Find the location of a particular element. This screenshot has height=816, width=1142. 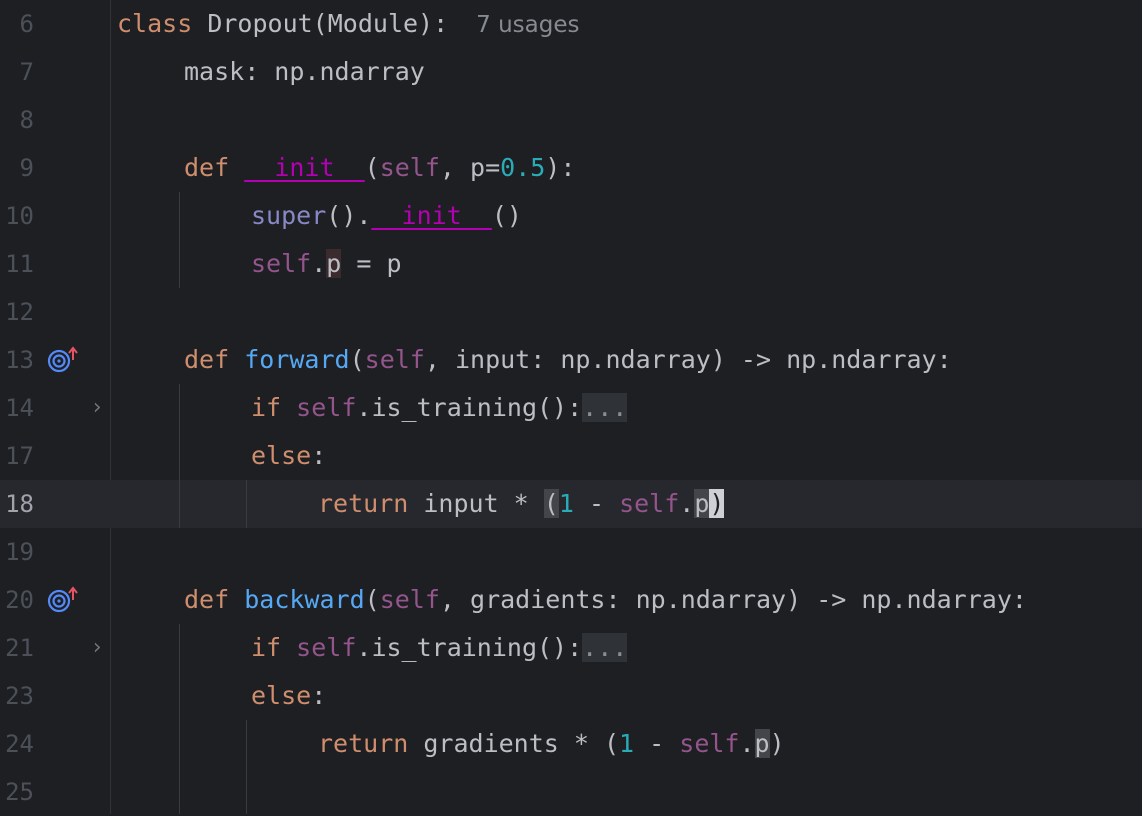

line-number: 17 is located at coordinates (19, 456).